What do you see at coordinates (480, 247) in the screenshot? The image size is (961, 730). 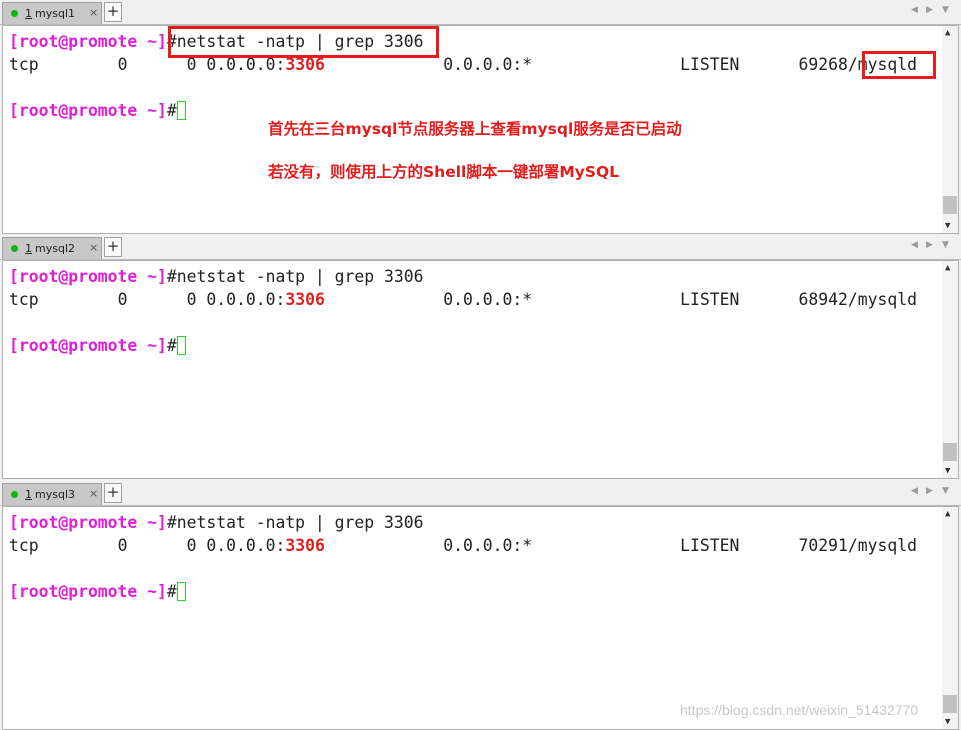 I see `tab-bar: 1 mysql2 × + ◀ ▶ ▼` at bounding box center [480, 247].